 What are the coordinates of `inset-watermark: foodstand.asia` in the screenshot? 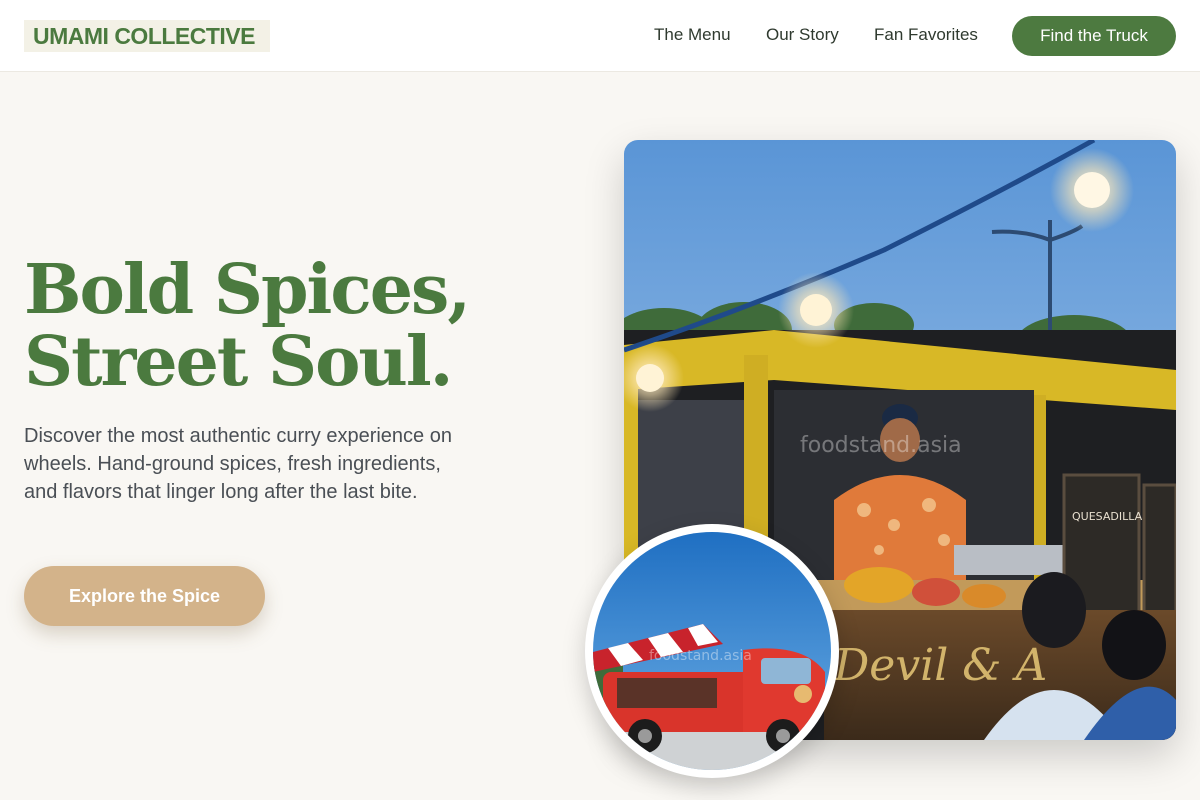 It's located at (700, 656).